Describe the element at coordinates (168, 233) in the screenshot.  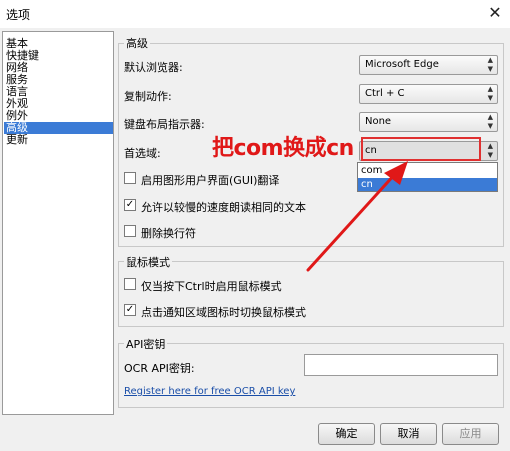
I see `remove-linebreaks-label: 删除换行符` at that location.